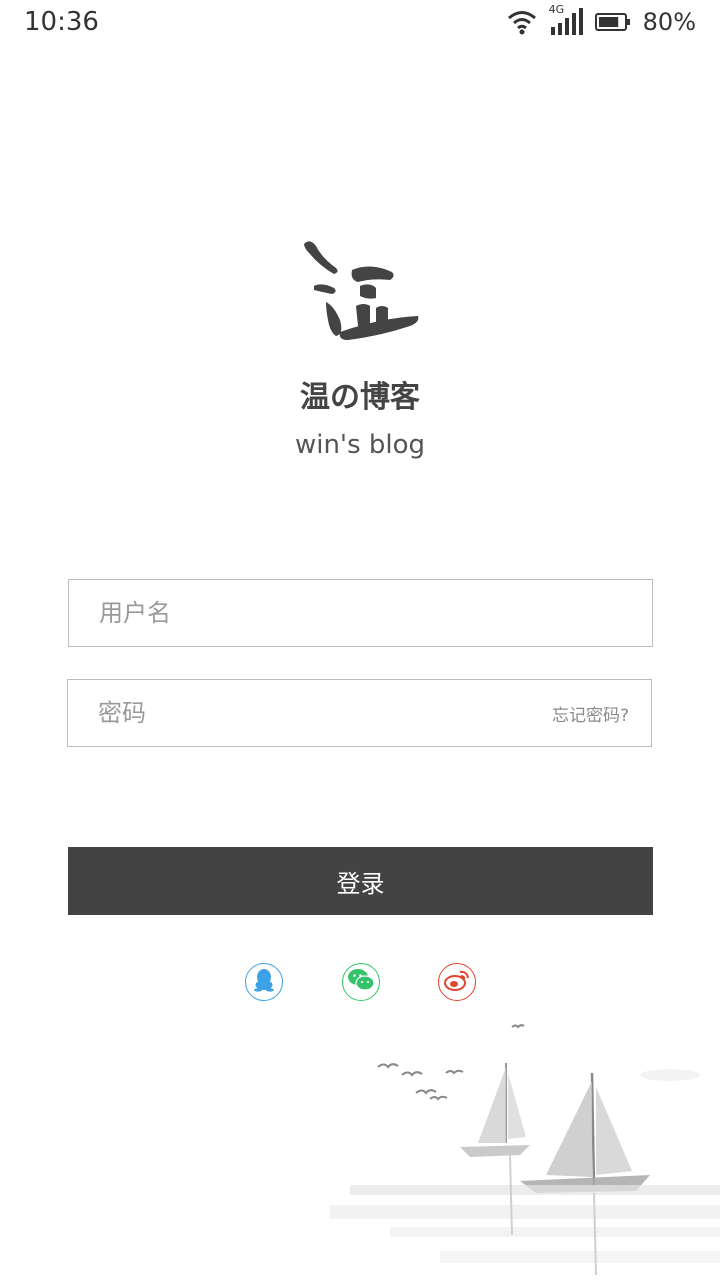 This screenshot has width=720, height=1284. I want to click on app-title: 温の博客, so click(360, 397).